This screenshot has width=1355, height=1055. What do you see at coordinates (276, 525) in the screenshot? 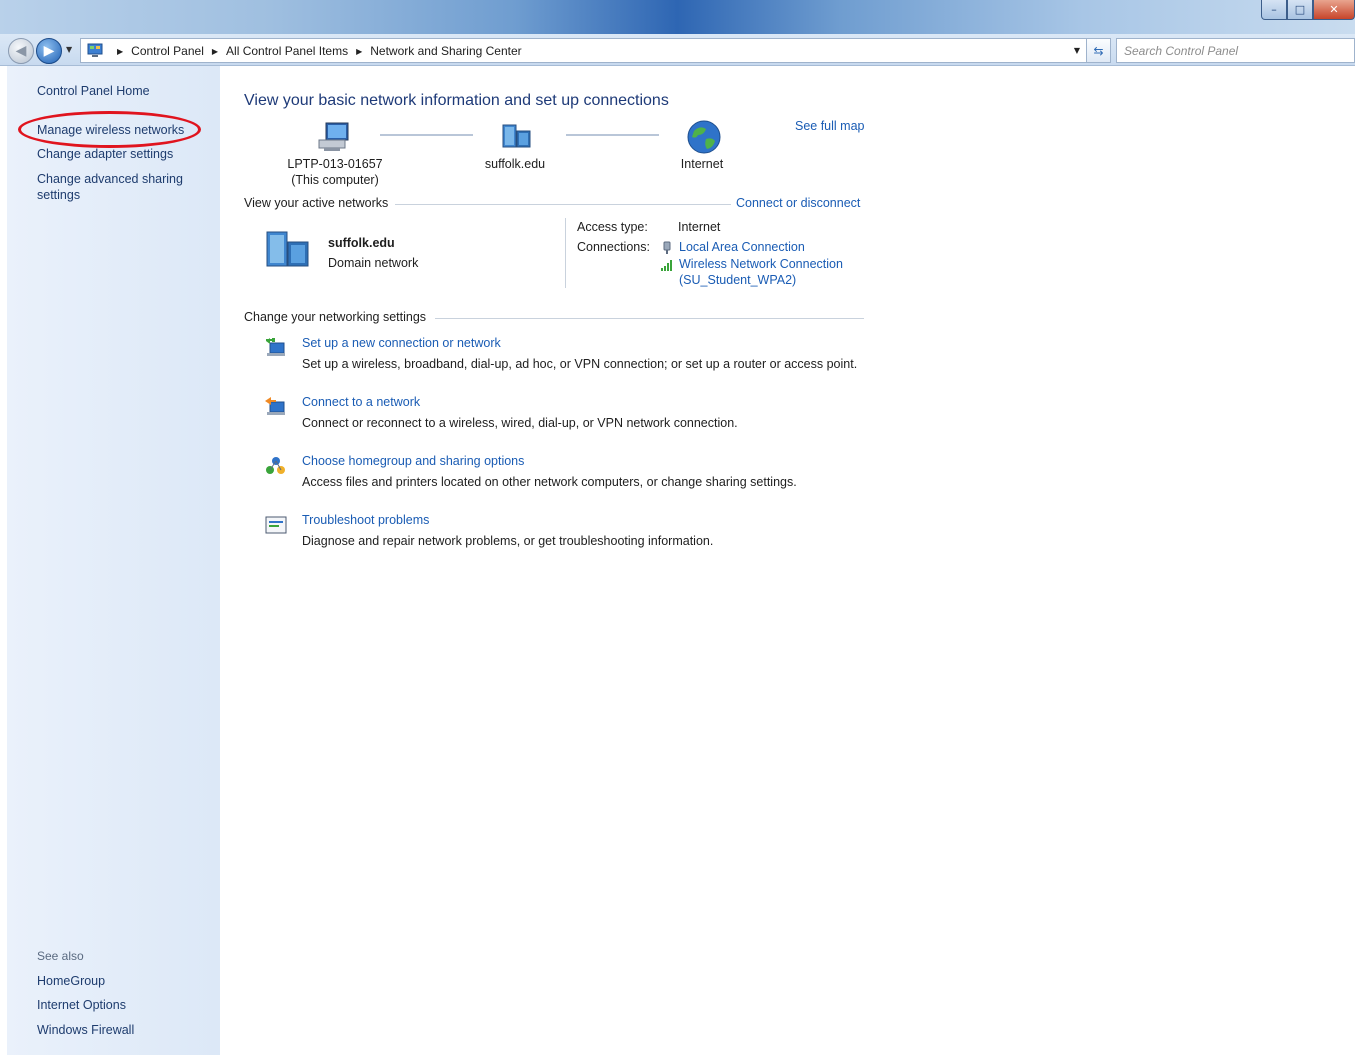
I see `troubleshoot-icon` at bounding box center [276, 525].